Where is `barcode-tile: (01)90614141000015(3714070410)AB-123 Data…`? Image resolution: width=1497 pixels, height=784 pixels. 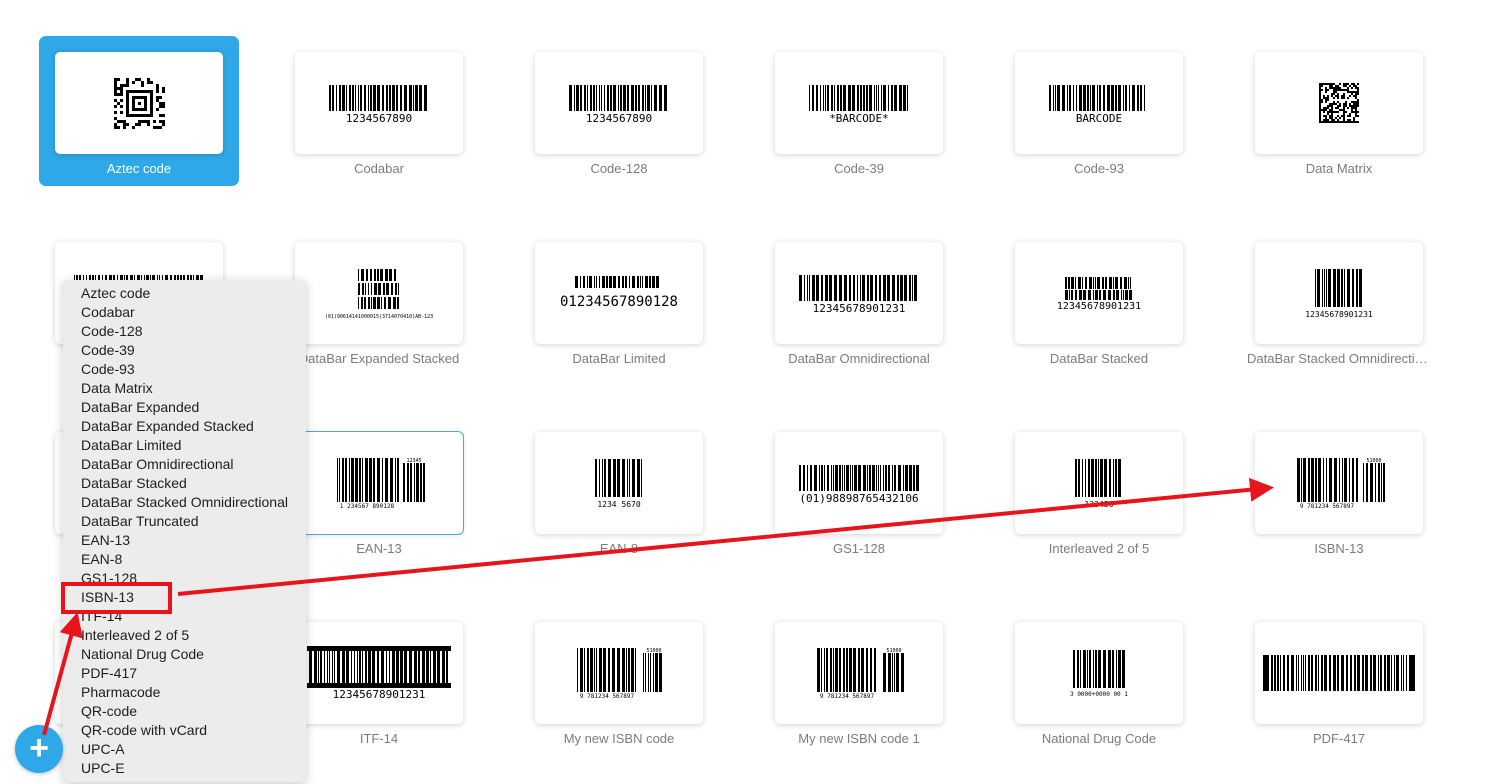 barcode-tile: (01)90614141000015(3714070410)AB-123 Data… is located at coordinates (379, 301).